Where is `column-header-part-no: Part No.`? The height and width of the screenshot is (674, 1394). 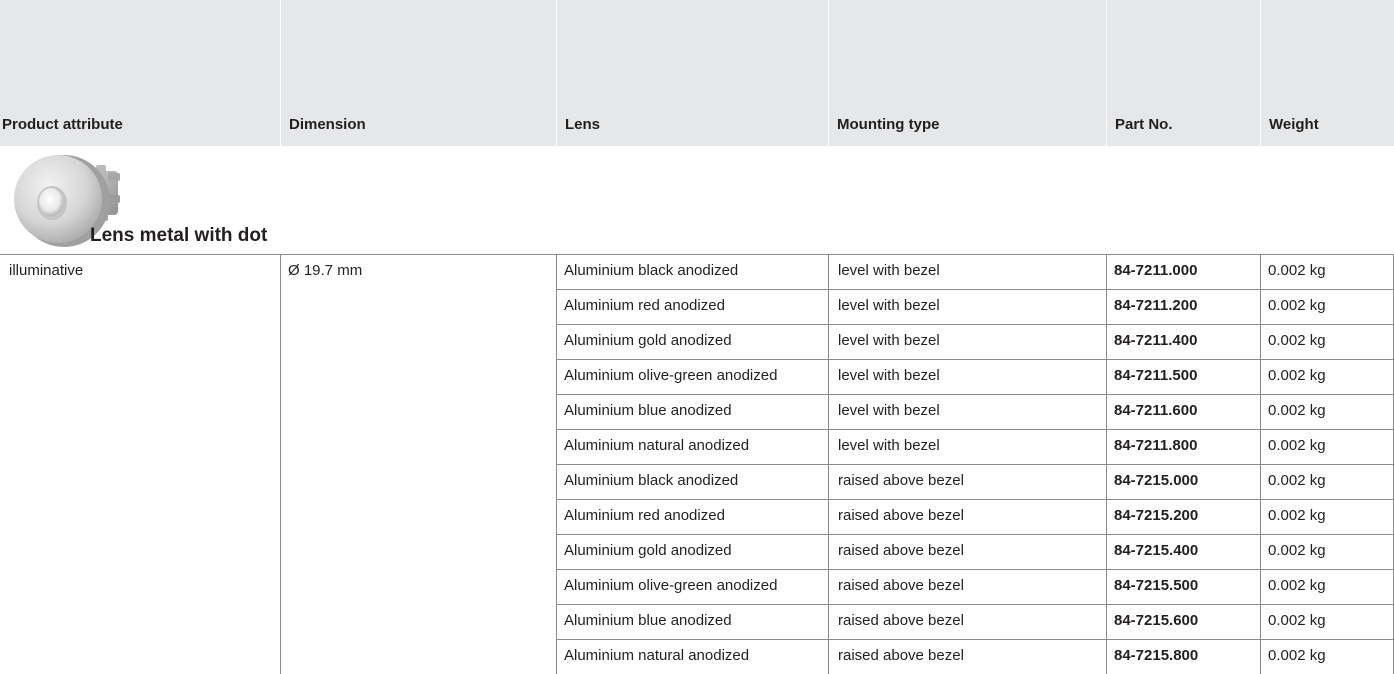
column-header-part-no: Part No. is located at coordinates (1183, 73).